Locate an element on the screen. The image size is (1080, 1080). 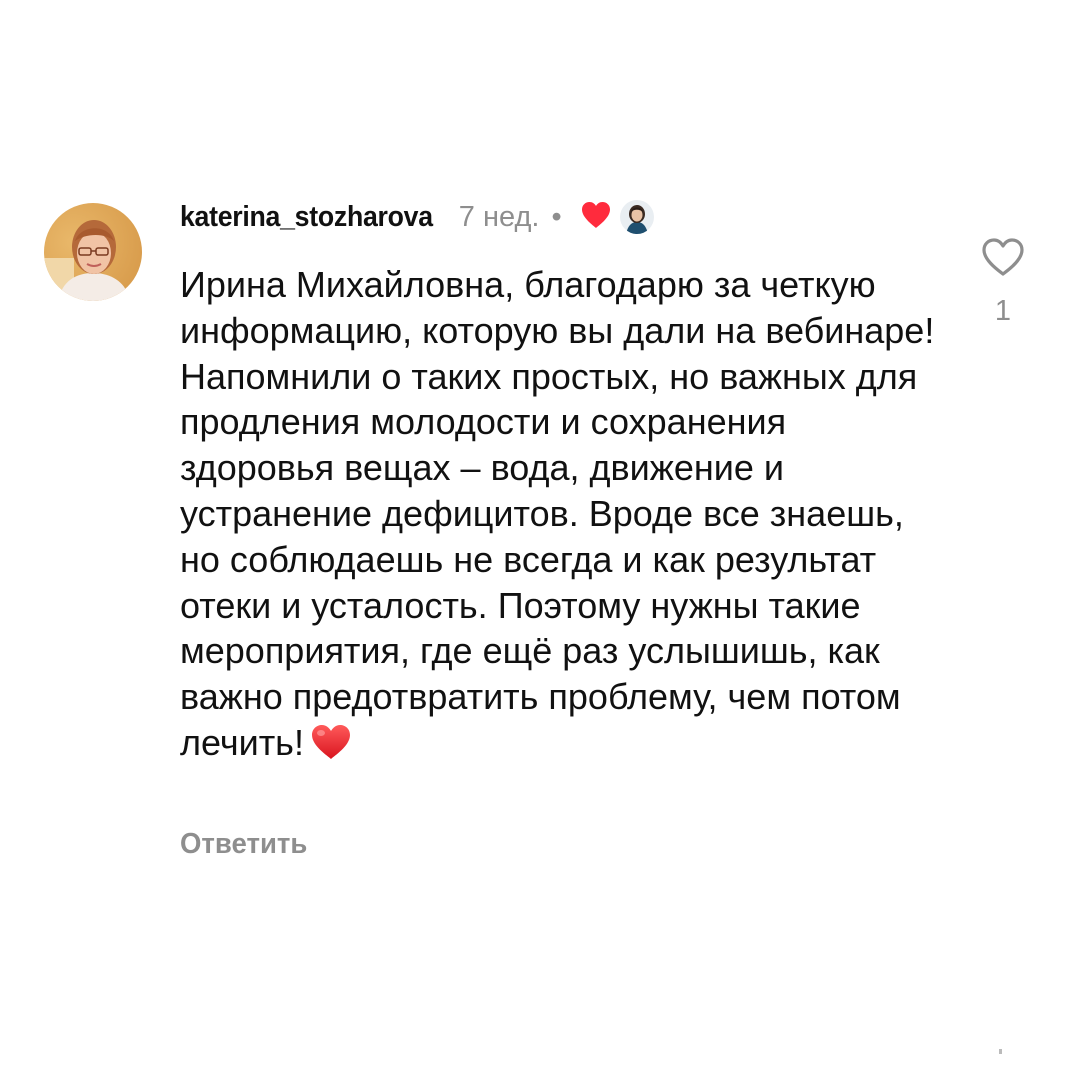
username: katerina_stozharova is located at coordinates (306, 217).